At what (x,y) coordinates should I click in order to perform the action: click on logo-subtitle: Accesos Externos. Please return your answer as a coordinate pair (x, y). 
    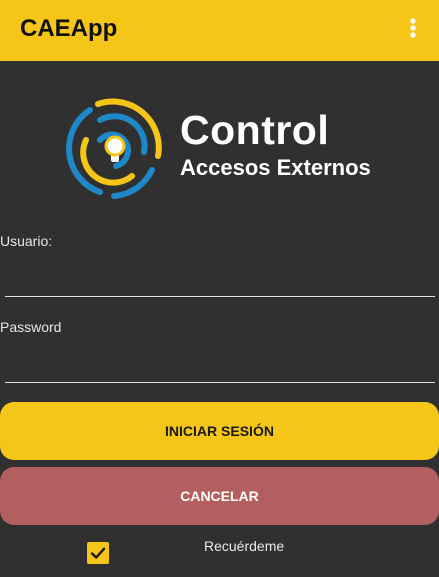
    Looking at the image, I should click on (275, 167).